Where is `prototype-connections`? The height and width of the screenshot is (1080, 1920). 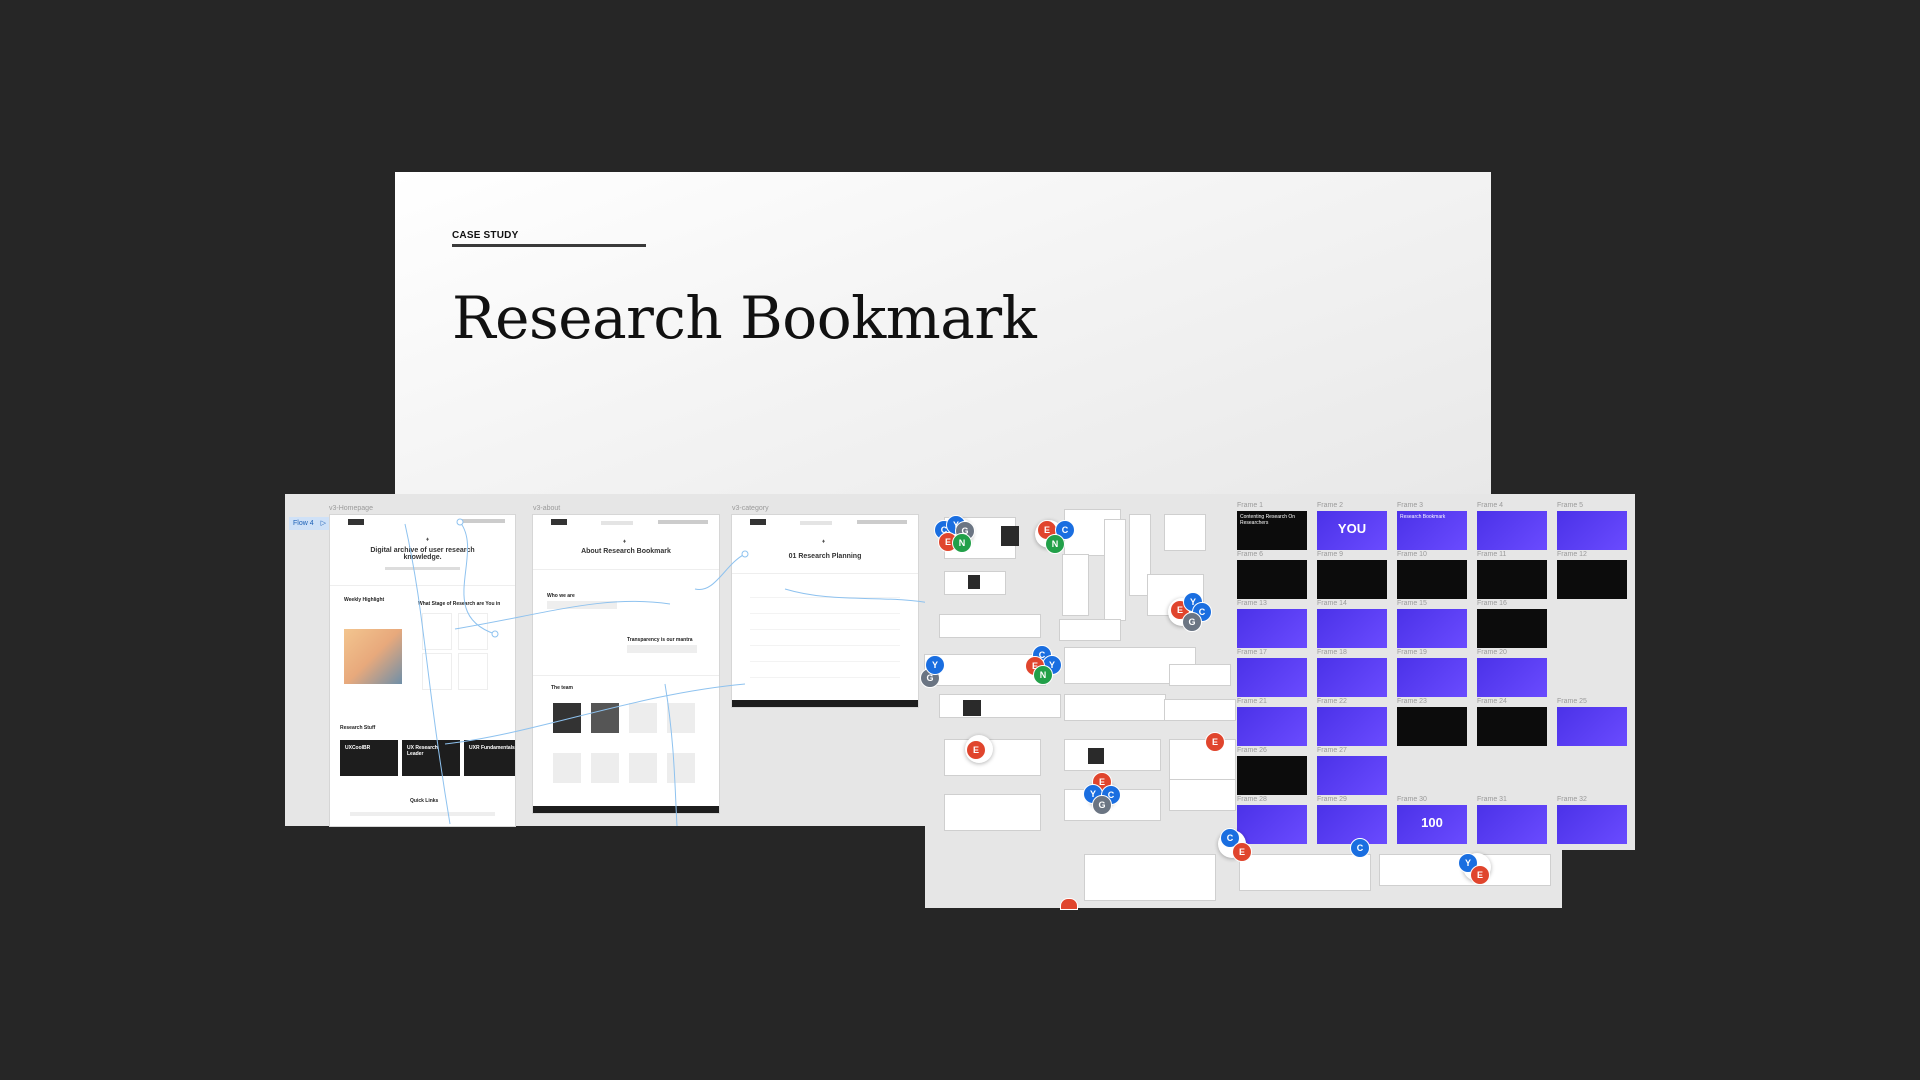 prototype-connections is located at coordinates (669, 672).